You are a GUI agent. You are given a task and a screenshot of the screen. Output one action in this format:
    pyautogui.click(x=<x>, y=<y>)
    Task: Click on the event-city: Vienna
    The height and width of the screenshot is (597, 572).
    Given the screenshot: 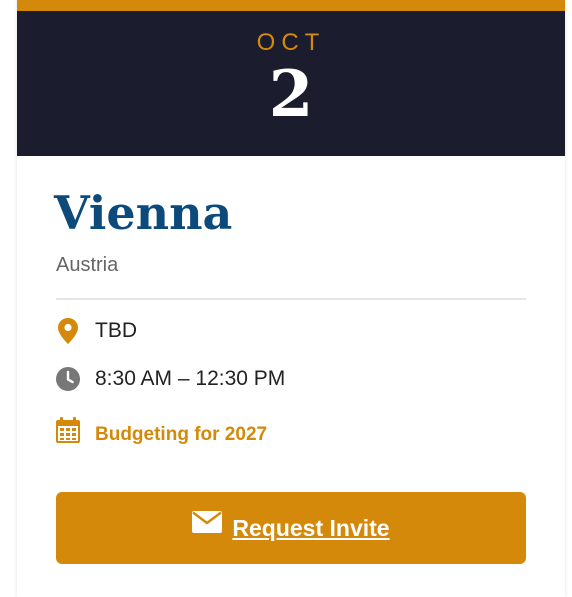 What is the action you would take?
    pyautogui.click(x=143, y=213)
    